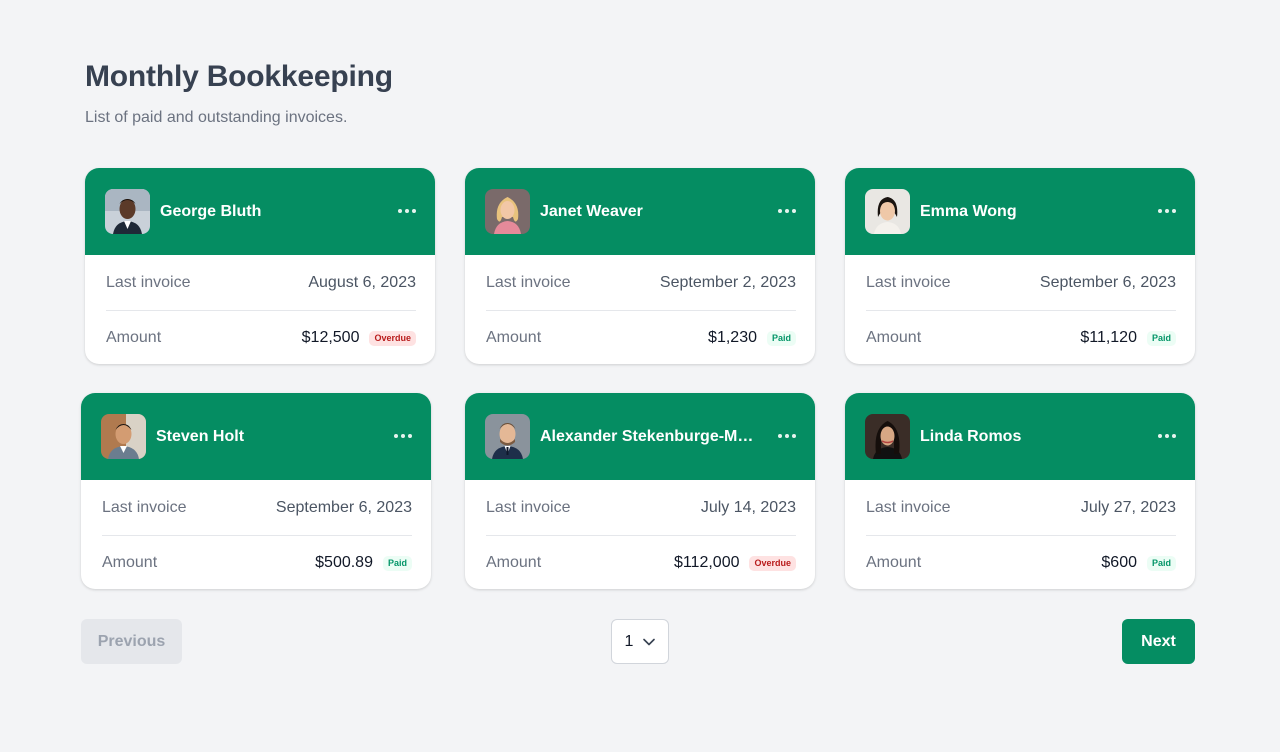 The image size is (1280, 752). I want to click on last-invoice-row: Last invoice August 6, 2023, so click(261, 282).